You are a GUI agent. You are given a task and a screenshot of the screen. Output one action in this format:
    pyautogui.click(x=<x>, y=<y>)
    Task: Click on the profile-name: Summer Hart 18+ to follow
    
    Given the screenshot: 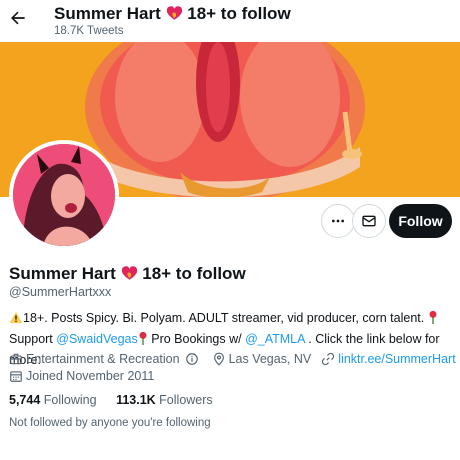 What is the action you would take?
    pyautogui.click(x=127, y=275)
    